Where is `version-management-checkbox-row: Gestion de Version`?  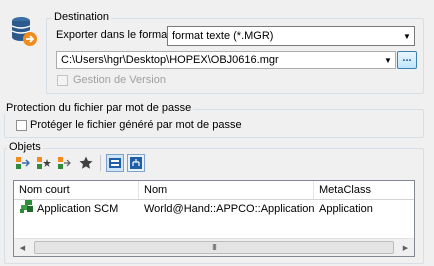
version-management-checkbox-row: Gestion de Version is located at coordinates (111, 80).